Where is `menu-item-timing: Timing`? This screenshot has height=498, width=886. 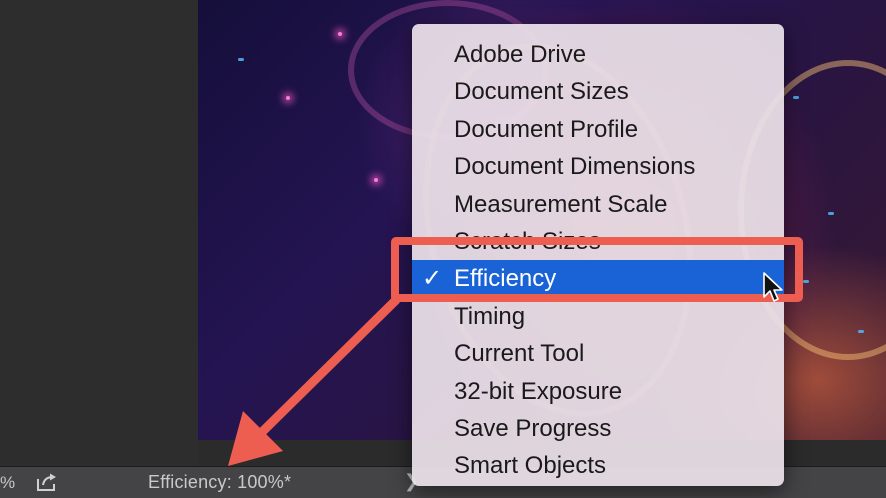
menu-item-timing: Timing is located at coordinates (598, 316).